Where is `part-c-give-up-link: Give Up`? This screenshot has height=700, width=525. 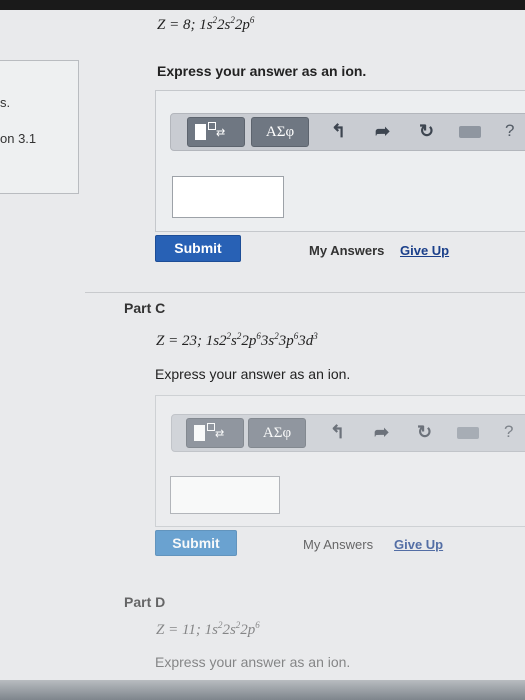
part-c-give-up-link: Give Up is located at coordinates (418, 544).